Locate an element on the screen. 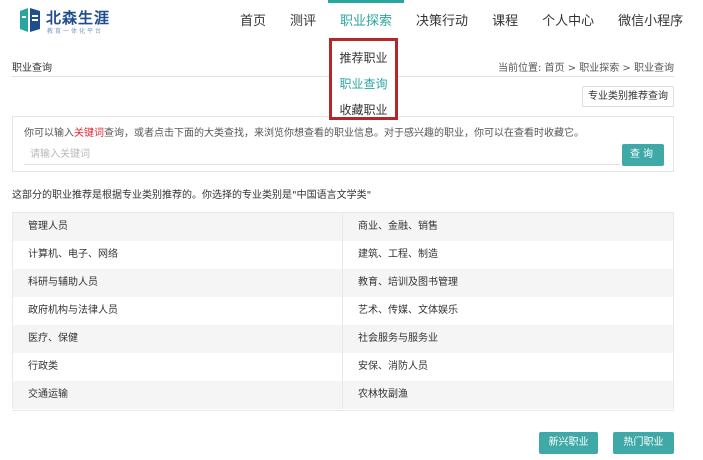 Image resolution: width=703 pixels, height=460 pixels. category-link: 行政类 is located at coordinates (177, 367).